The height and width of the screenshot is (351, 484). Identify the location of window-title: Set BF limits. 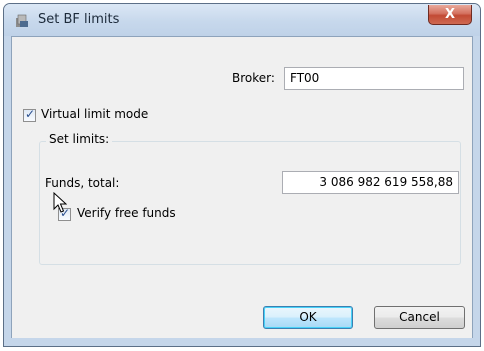
(79, 19).